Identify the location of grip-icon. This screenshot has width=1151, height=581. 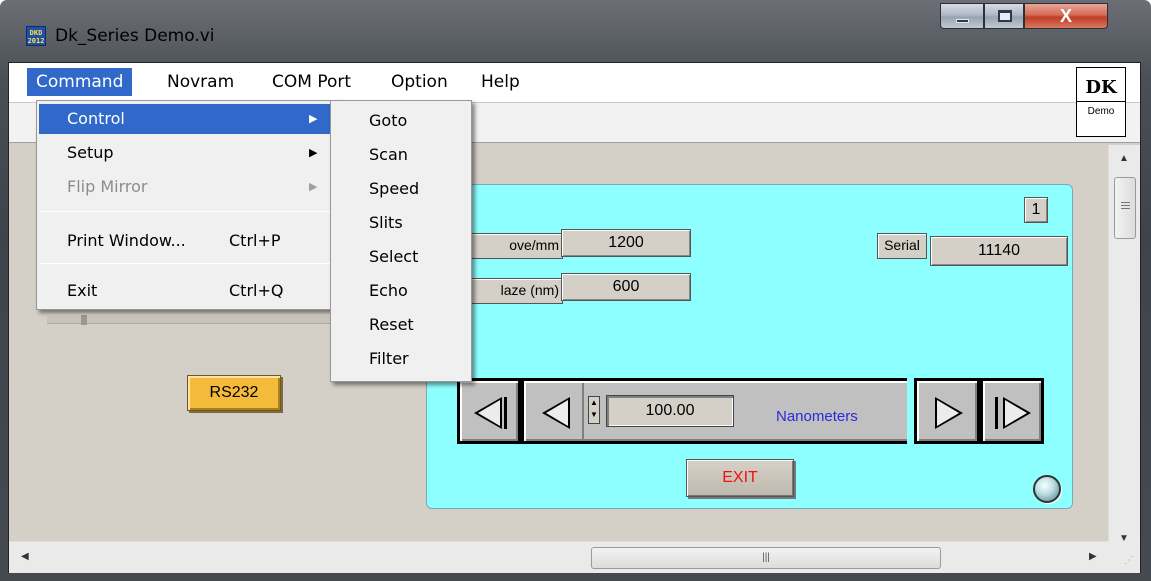
(1125, 202).